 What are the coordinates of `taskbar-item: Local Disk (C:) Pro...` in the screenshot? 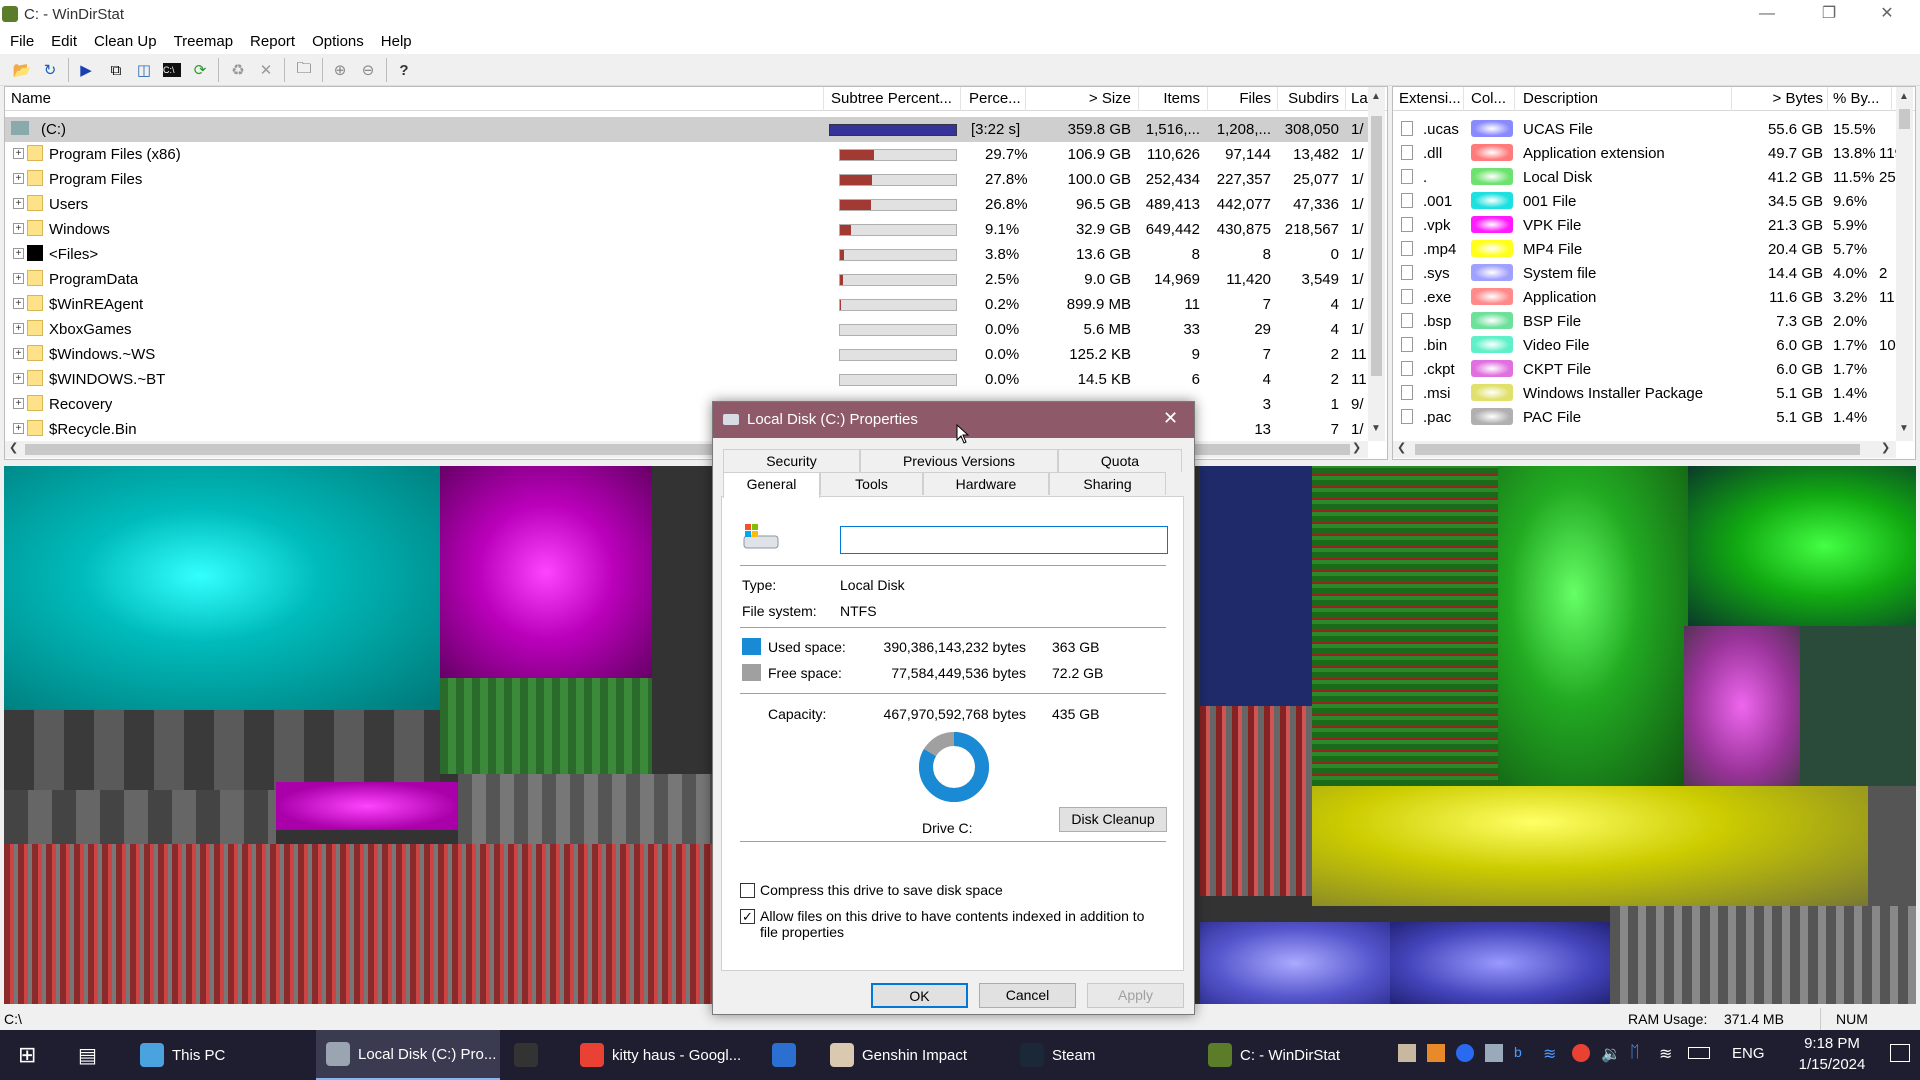 It's located at (408, 1055).